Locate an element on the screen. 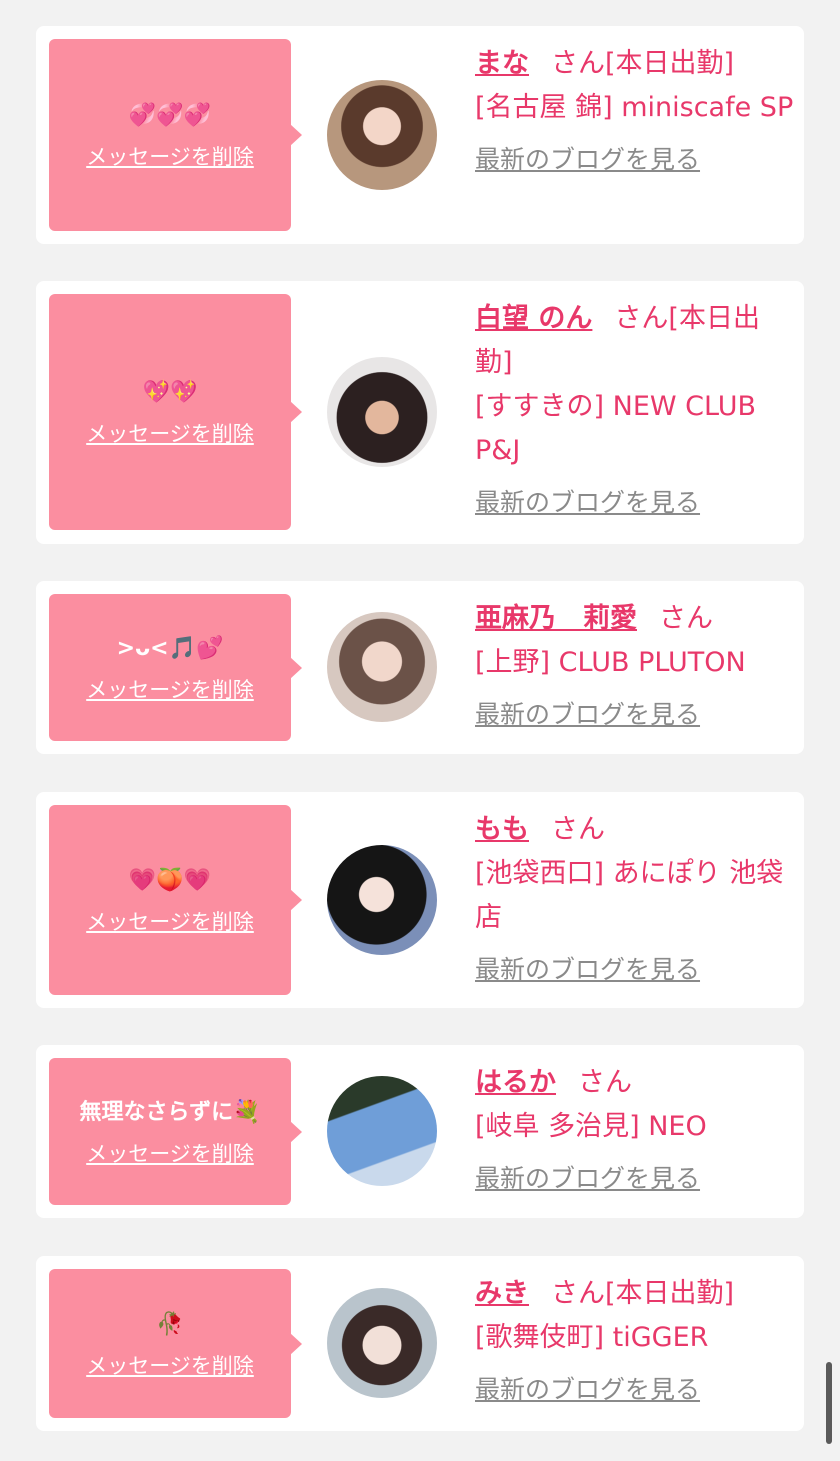 This screenshot has width=840, height=1461. cast-name-link: 亜麻乃 莉愛 is located at coordinates (556, 618).